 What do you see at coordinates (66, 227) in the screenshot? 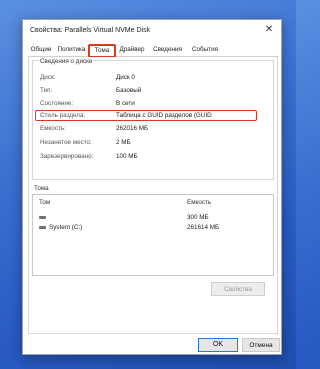
I see `volume-name: System (C:)` at bounding box center [66, 227].